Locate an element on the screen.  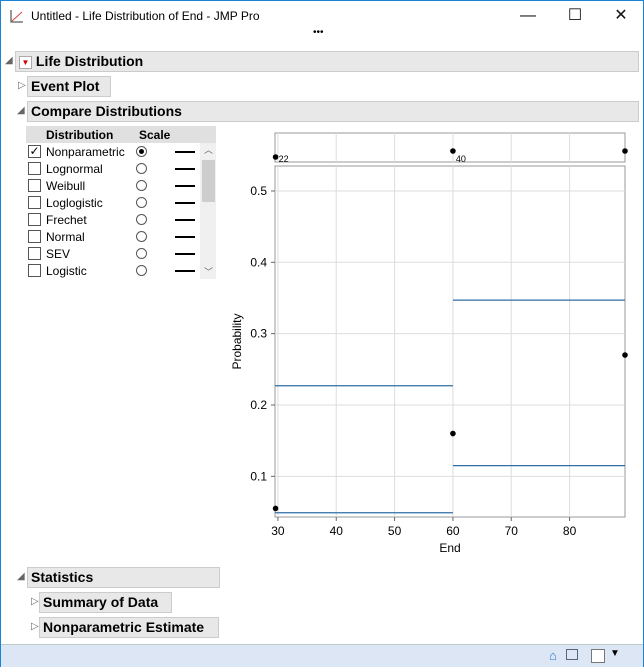
x-tick-label: 40 is located at coordinates (337, 531).